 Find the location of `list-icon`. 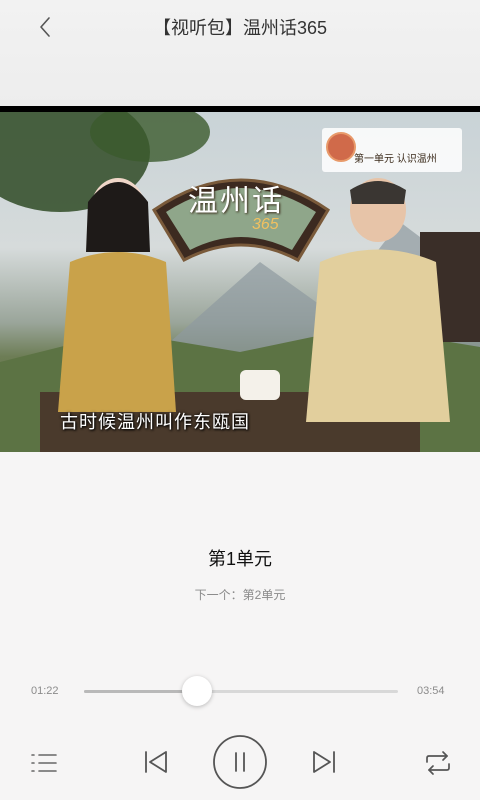

list-icon is located at coordinates (44, 763).